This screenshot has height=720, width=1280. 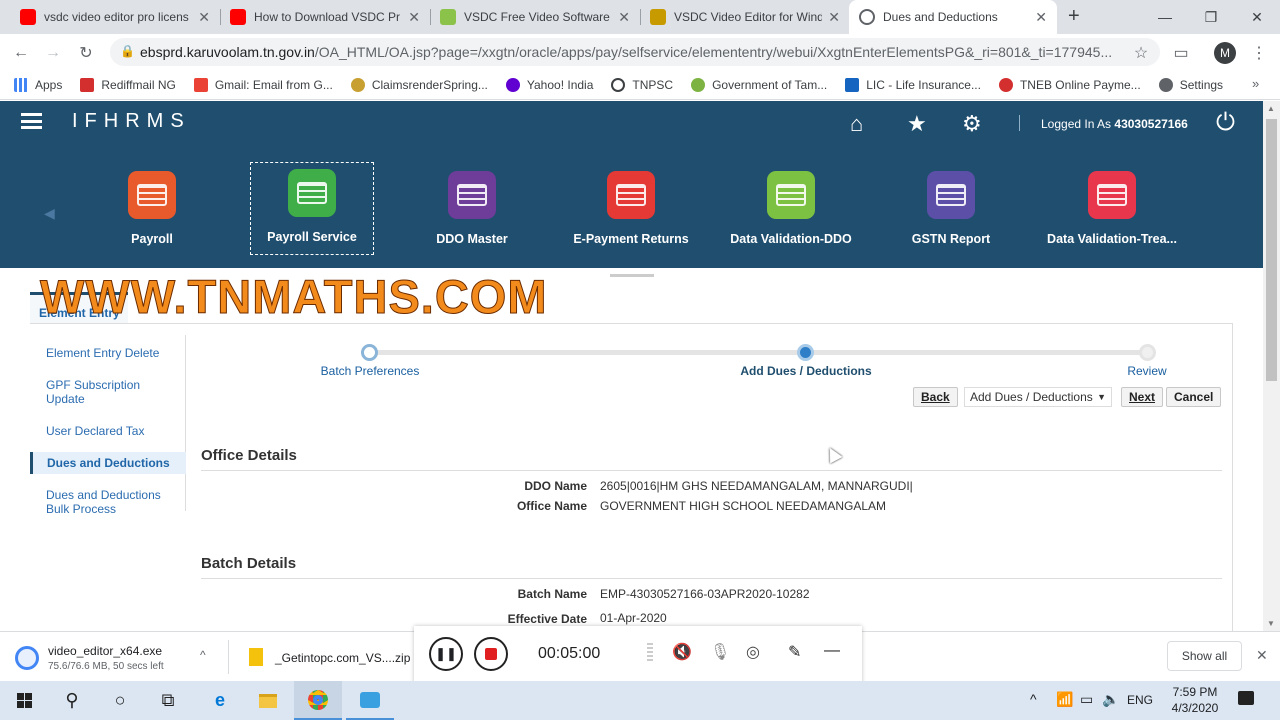 I want to click on new-tab-button: +, so click(x=1074, y=16).